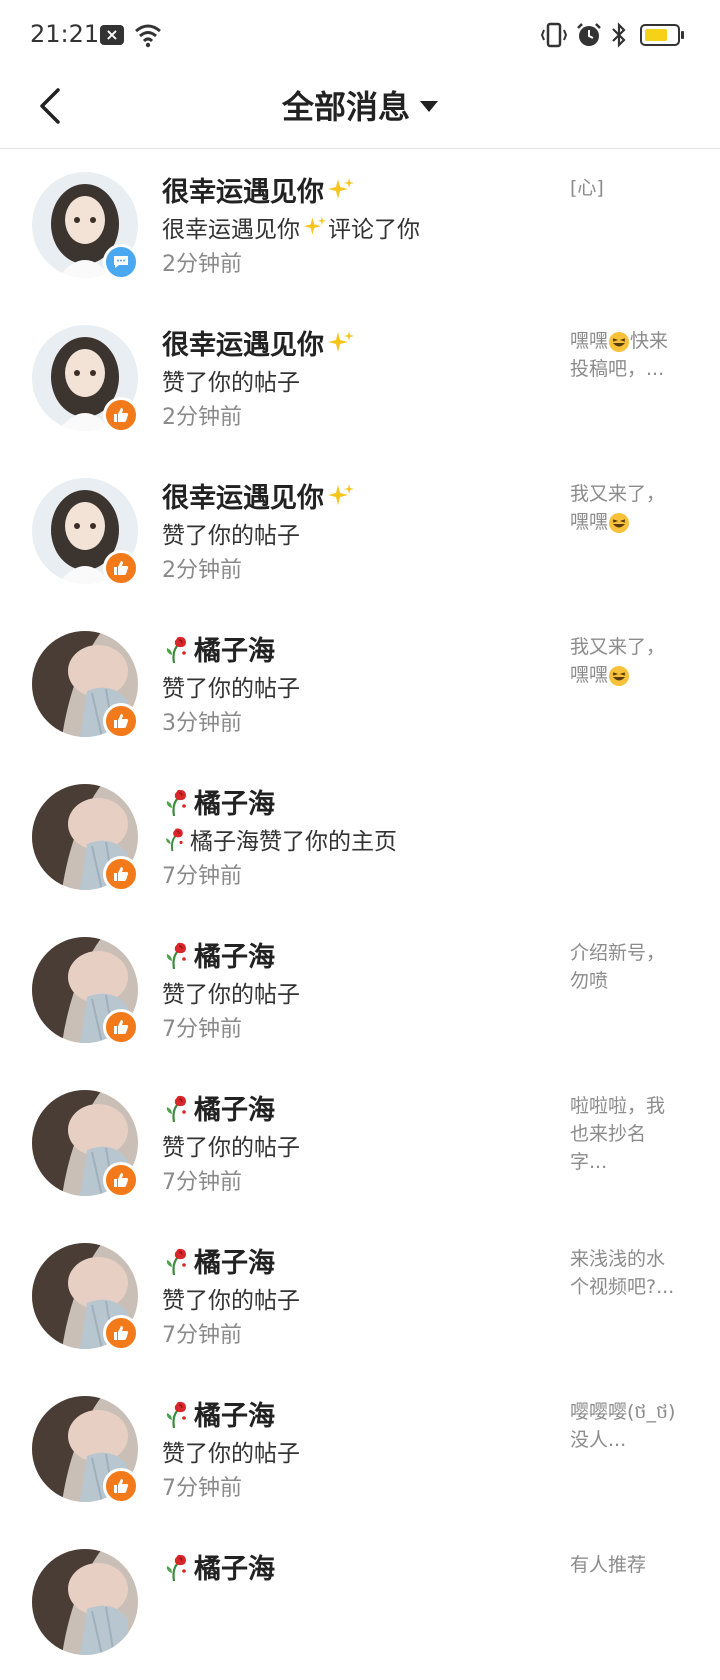 This screenshot has height=1680, width=720. Describe the element at coordinates (662, 35) in the screenshot. I see `battery-icon` at that location.